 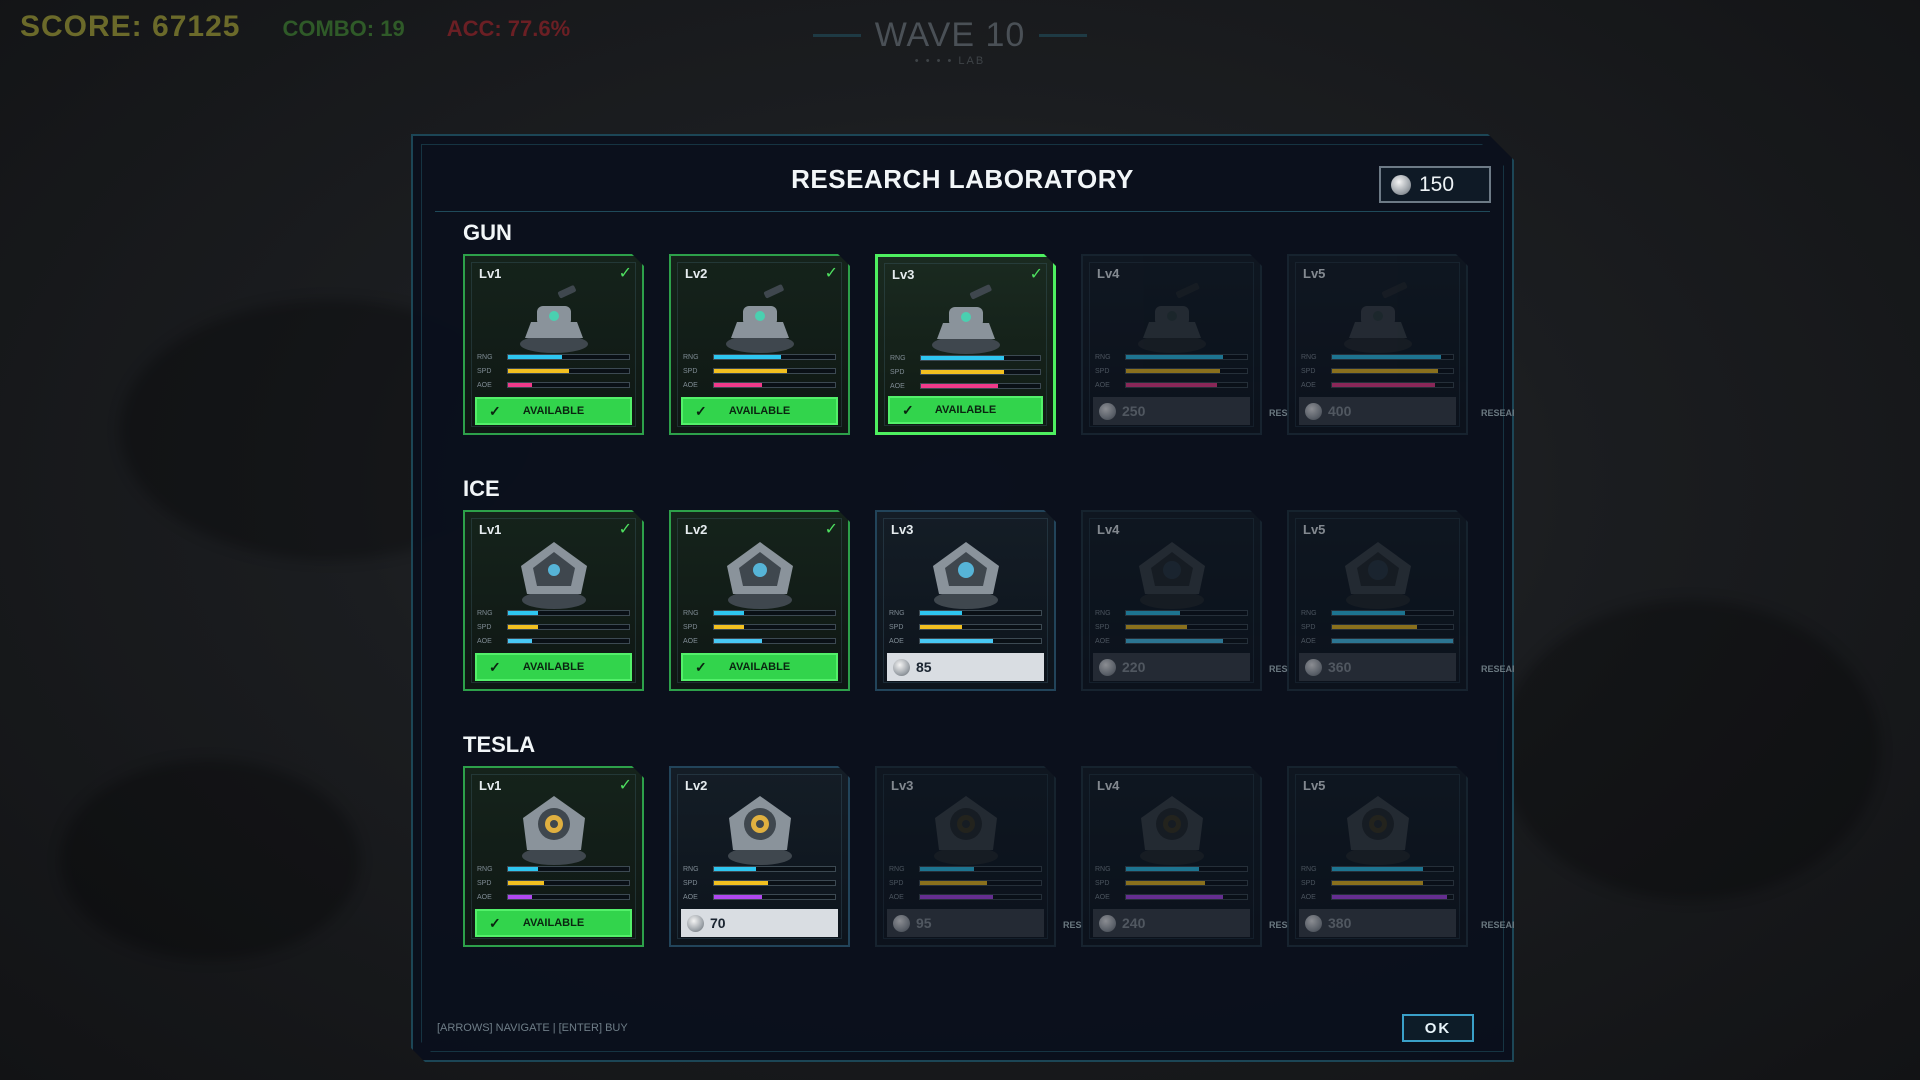 What do you see at coordinates (1134, 411) in the screenshot?
I see `price-label: 250` at bounding box center [1134, 411].